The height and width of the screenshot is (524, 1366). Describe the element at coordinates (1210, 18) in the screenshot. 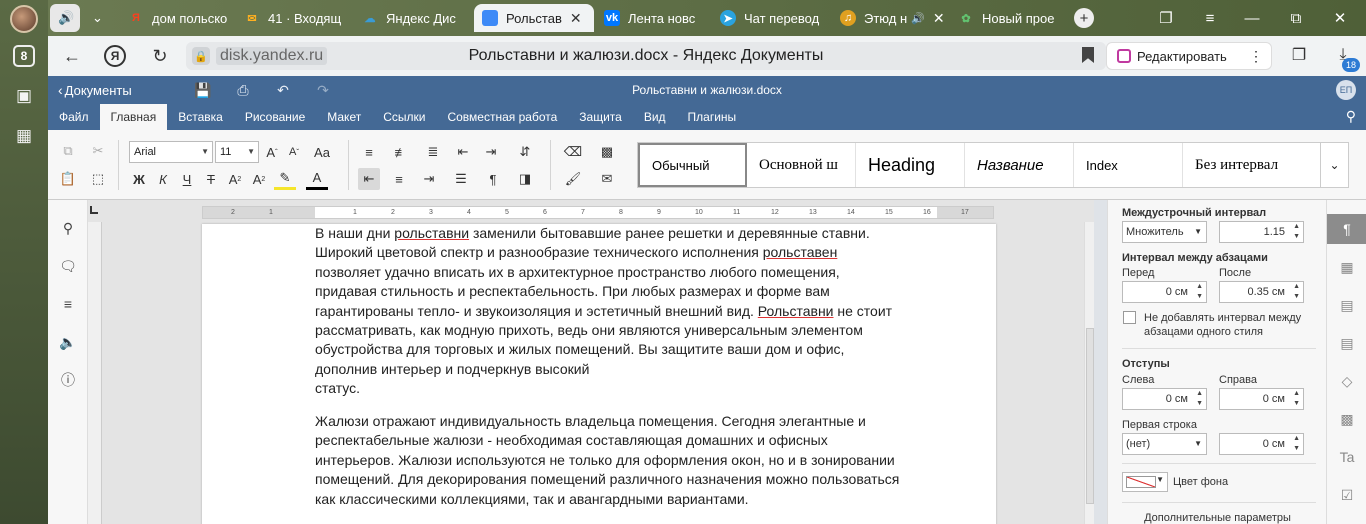

I see `menu-icon: ≡` at that location.